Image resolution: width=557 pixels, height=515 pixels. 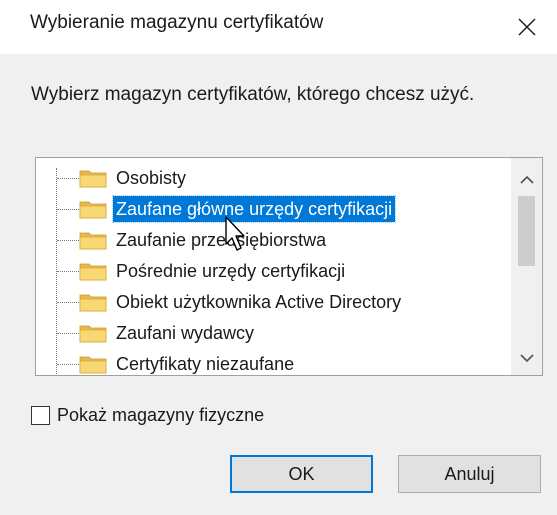 I want to click on tree-item: Zaufane główne urzędy certyfikacji, so click(x=273, y=209).